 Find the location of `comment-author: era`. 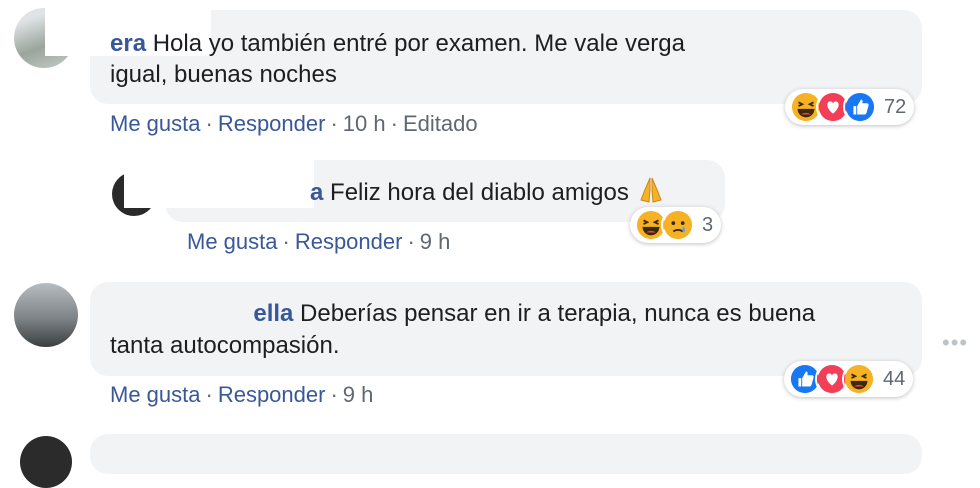

comment-author: era is located at coordinates (128, 43).